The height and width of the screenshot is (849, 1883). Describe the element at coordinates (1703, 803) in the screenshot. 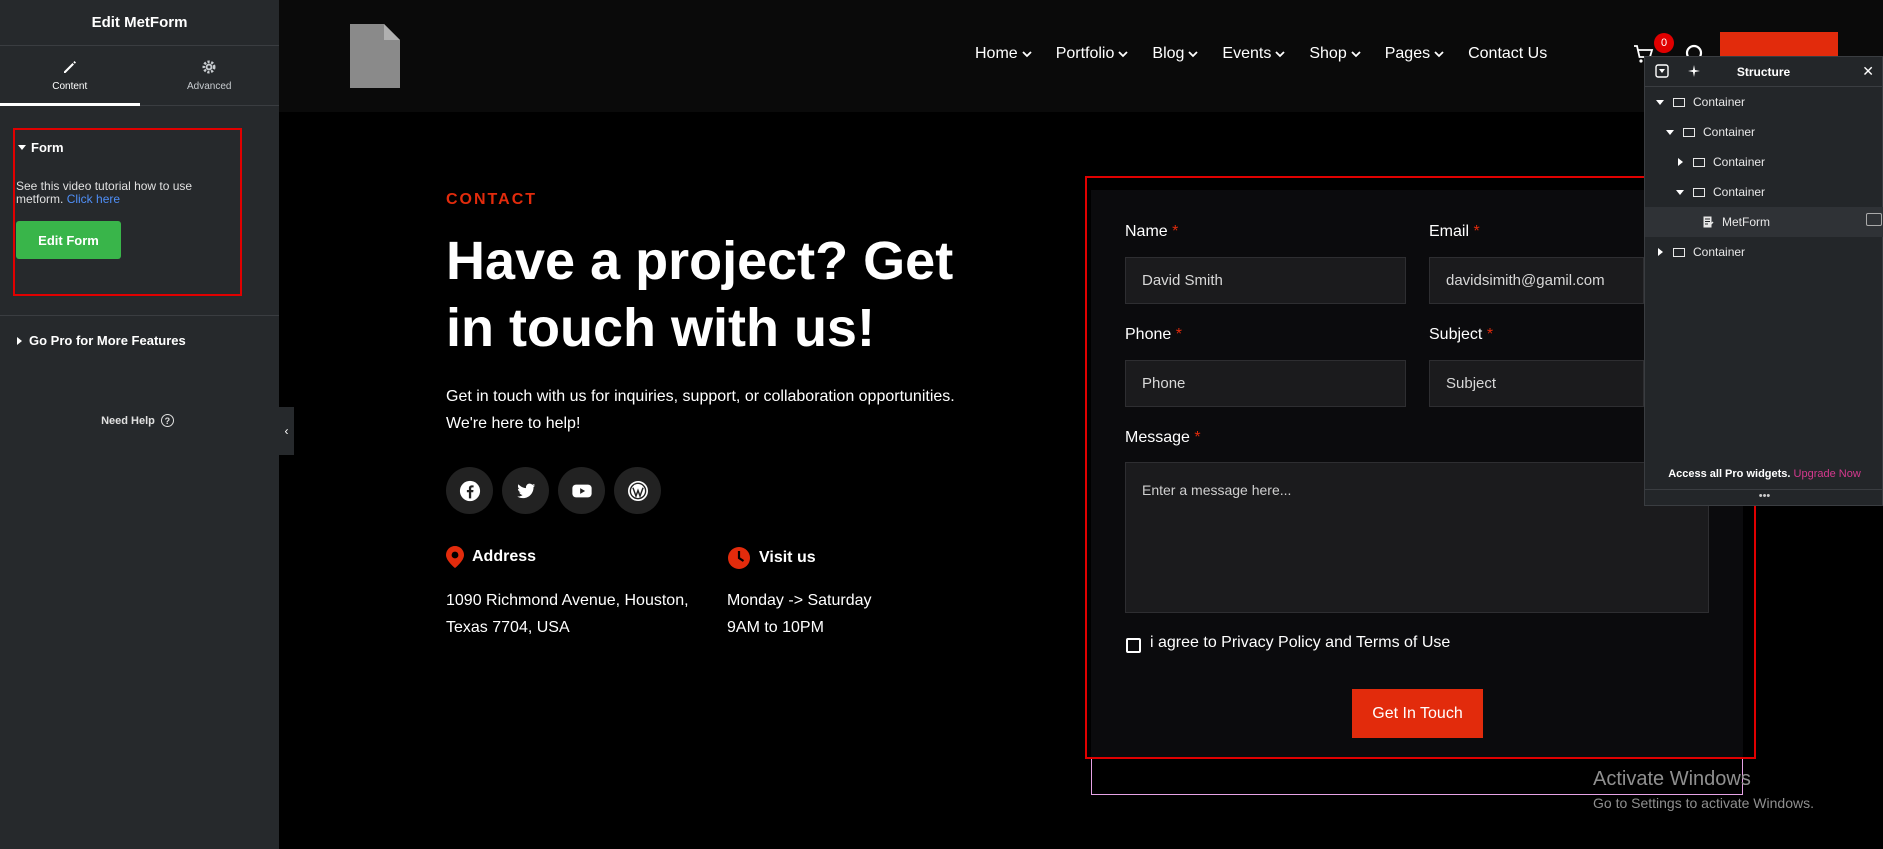

I see `activate-windows-subtitle: Go to Settings to activate Windows.` at that location.